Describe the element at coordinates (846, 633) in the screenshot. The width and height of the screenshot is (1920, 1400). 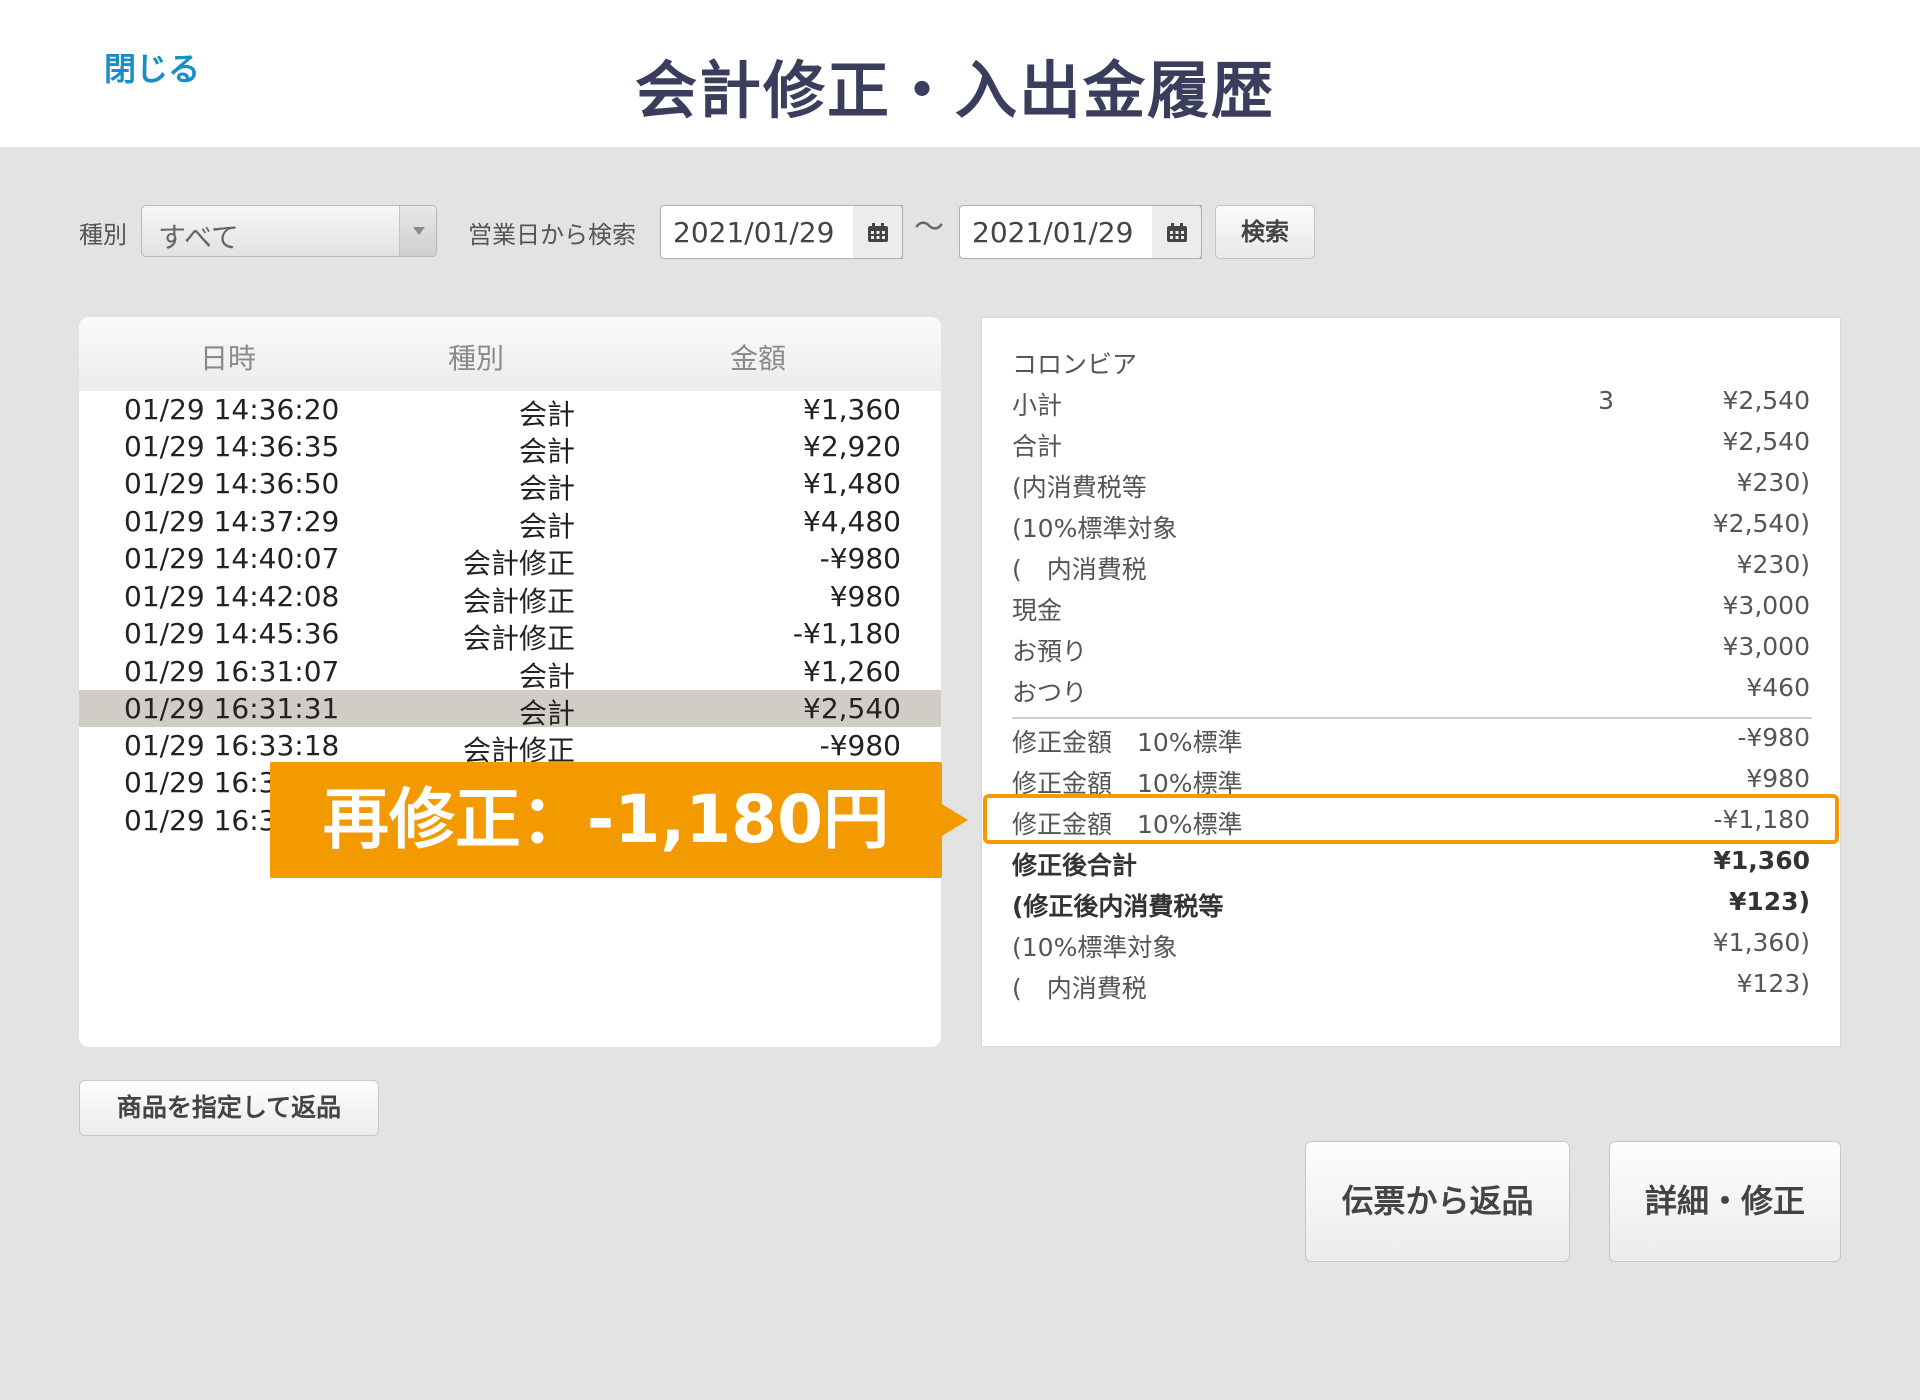
I see `row-amount: -¥1,180` at that location.